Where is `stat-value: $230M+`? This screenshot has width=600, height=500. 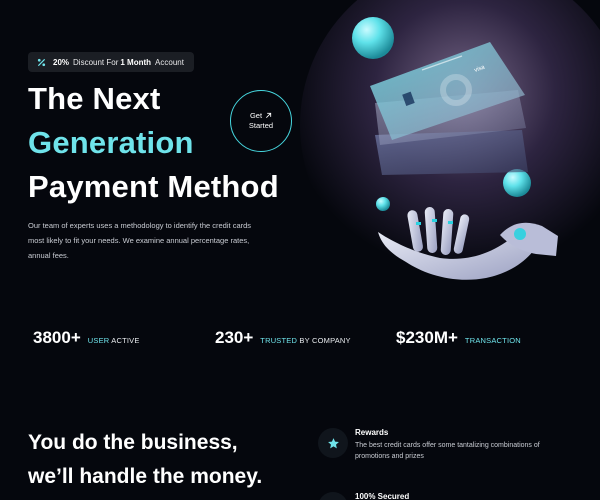 stat-value: $230M+ is located at coordinates (427, 337).